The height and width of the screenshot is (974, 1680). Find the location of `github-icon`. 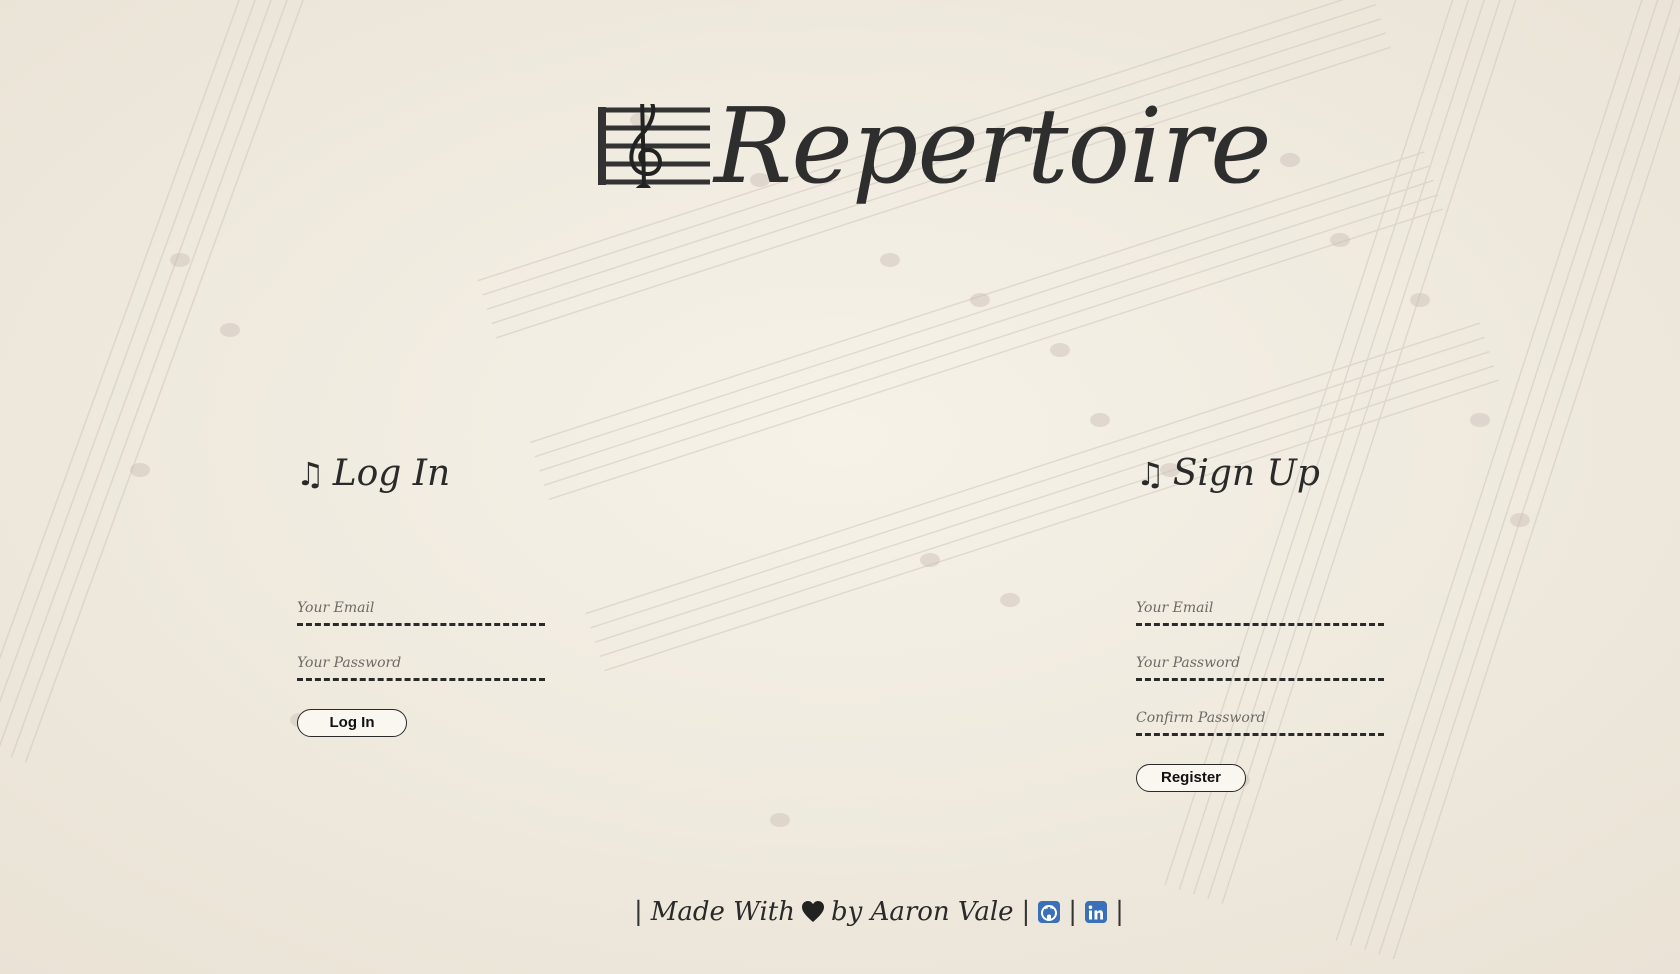

github-icon is located at coordinates (1049, 912).